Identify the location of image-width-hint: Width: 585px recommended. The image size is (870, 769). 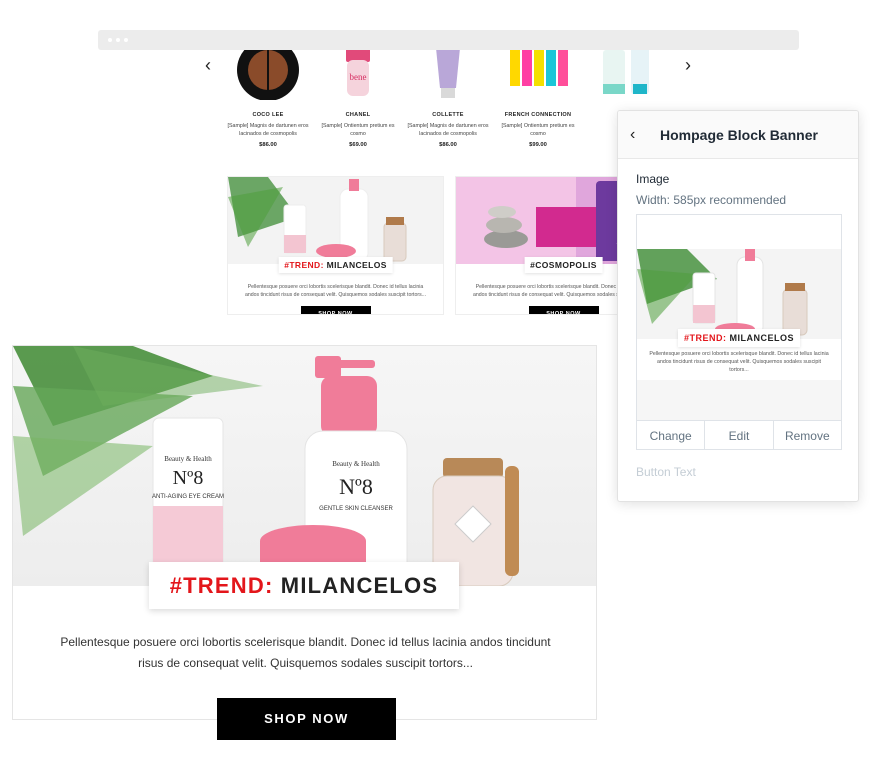
(711, 200).